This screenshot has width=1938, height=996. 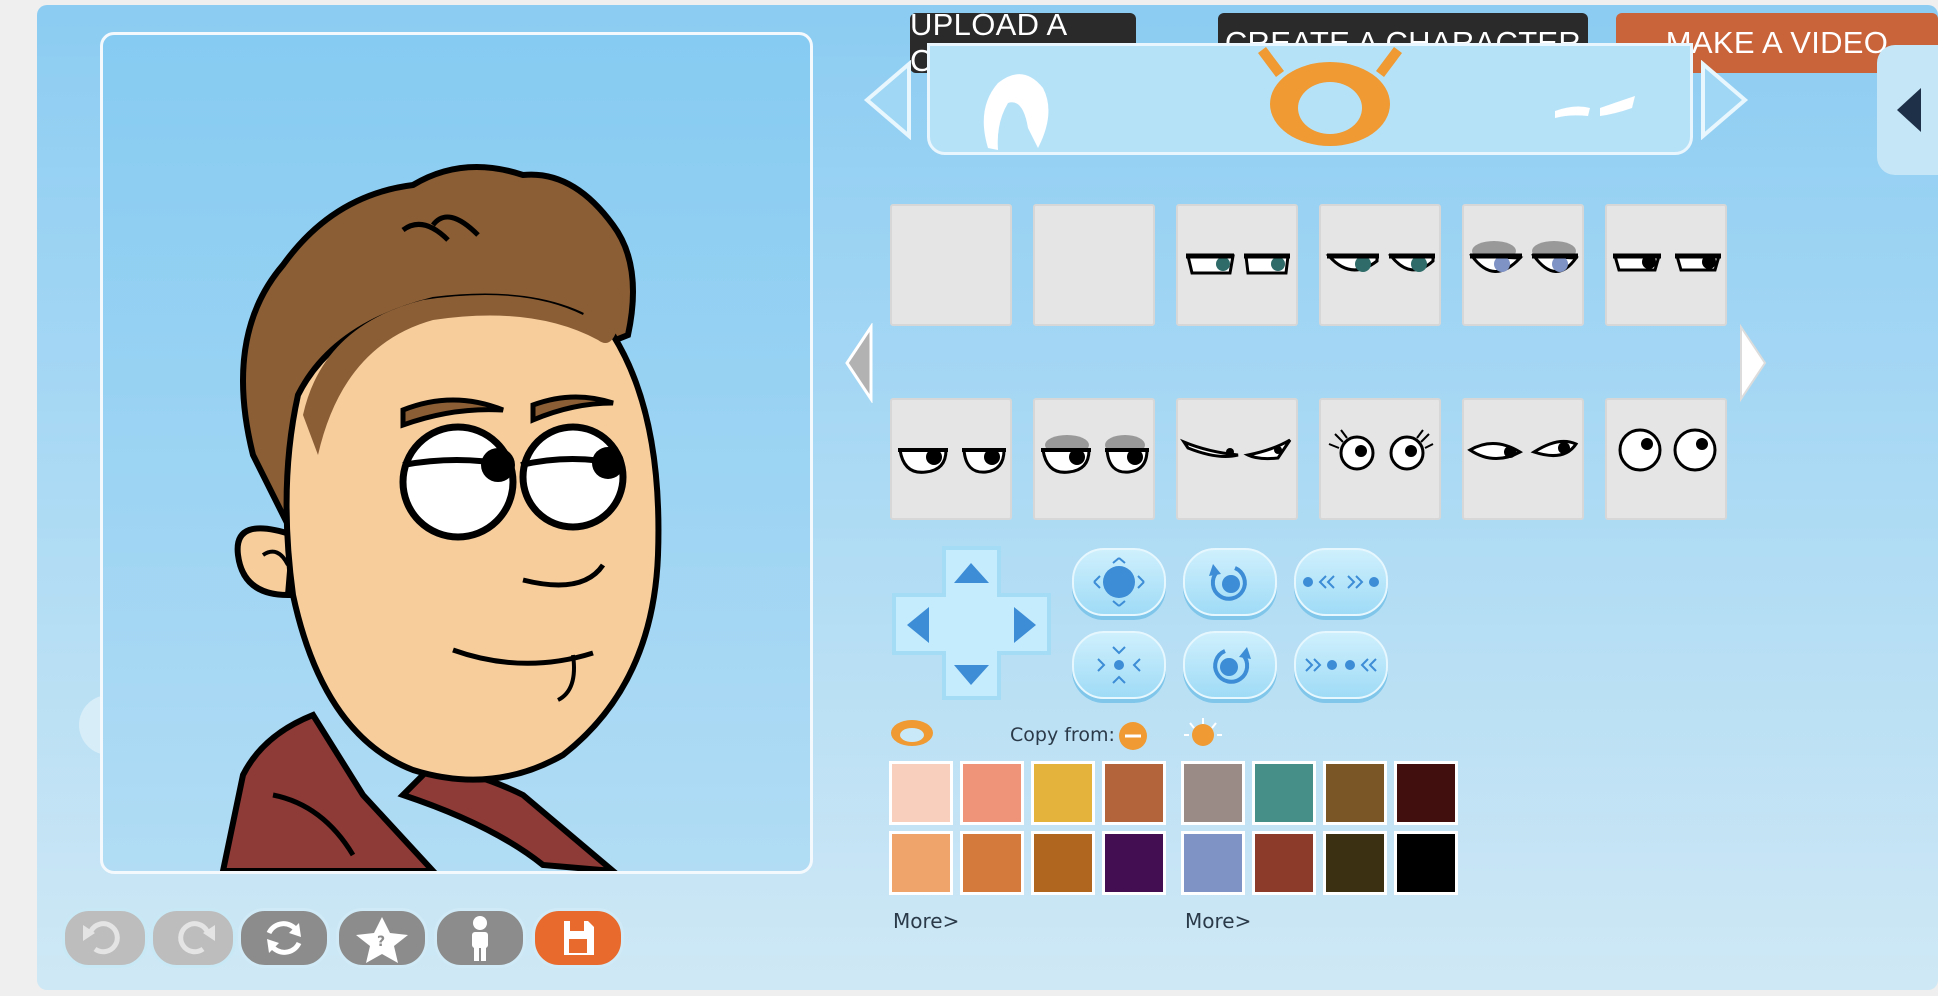 I want to click on rotate-left-button, so click(x=1230, y=582).